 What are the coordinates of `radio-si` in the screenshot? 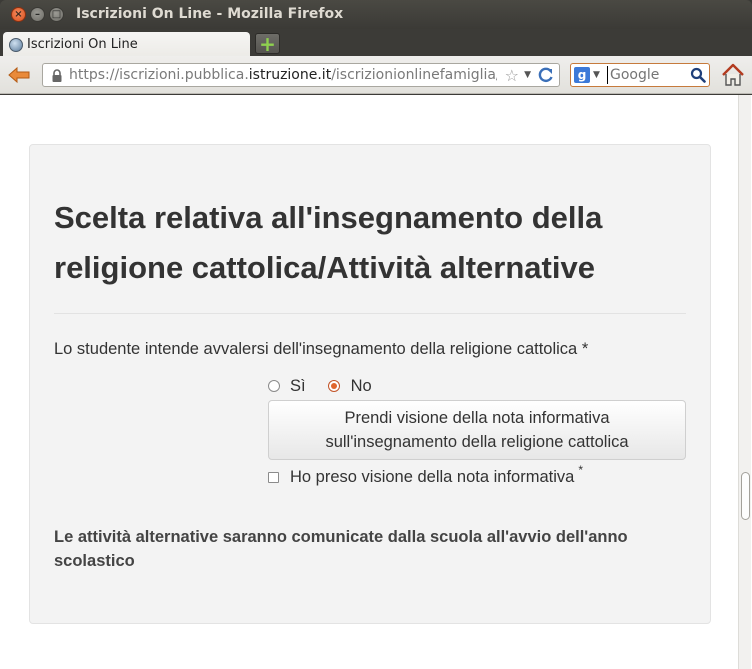 It's located at (274, 386).